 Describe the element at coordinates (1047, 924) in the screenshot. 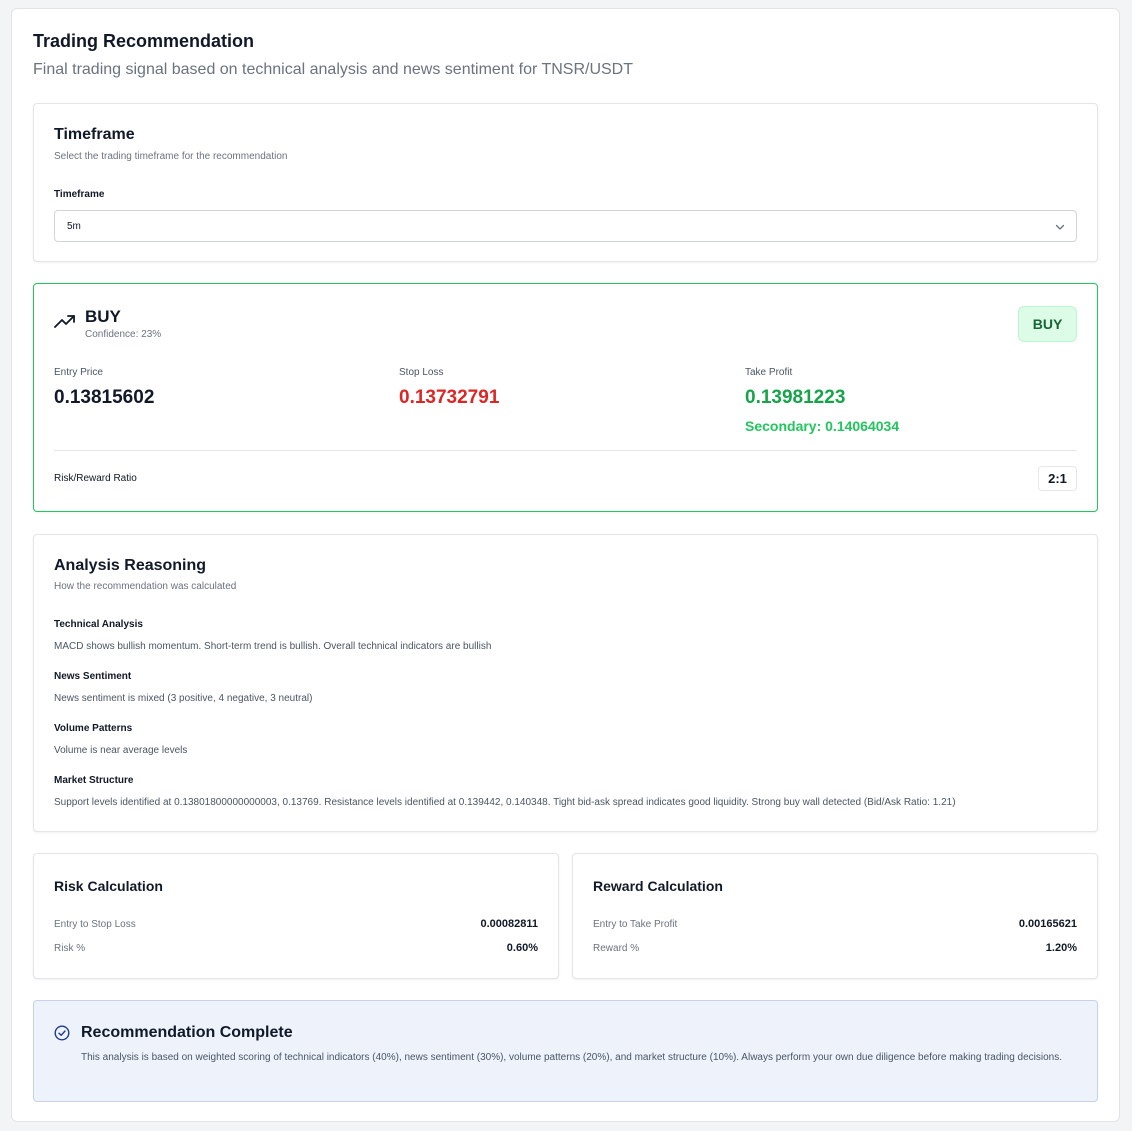

I see `reward-row-value: 0.00165621` at that location.